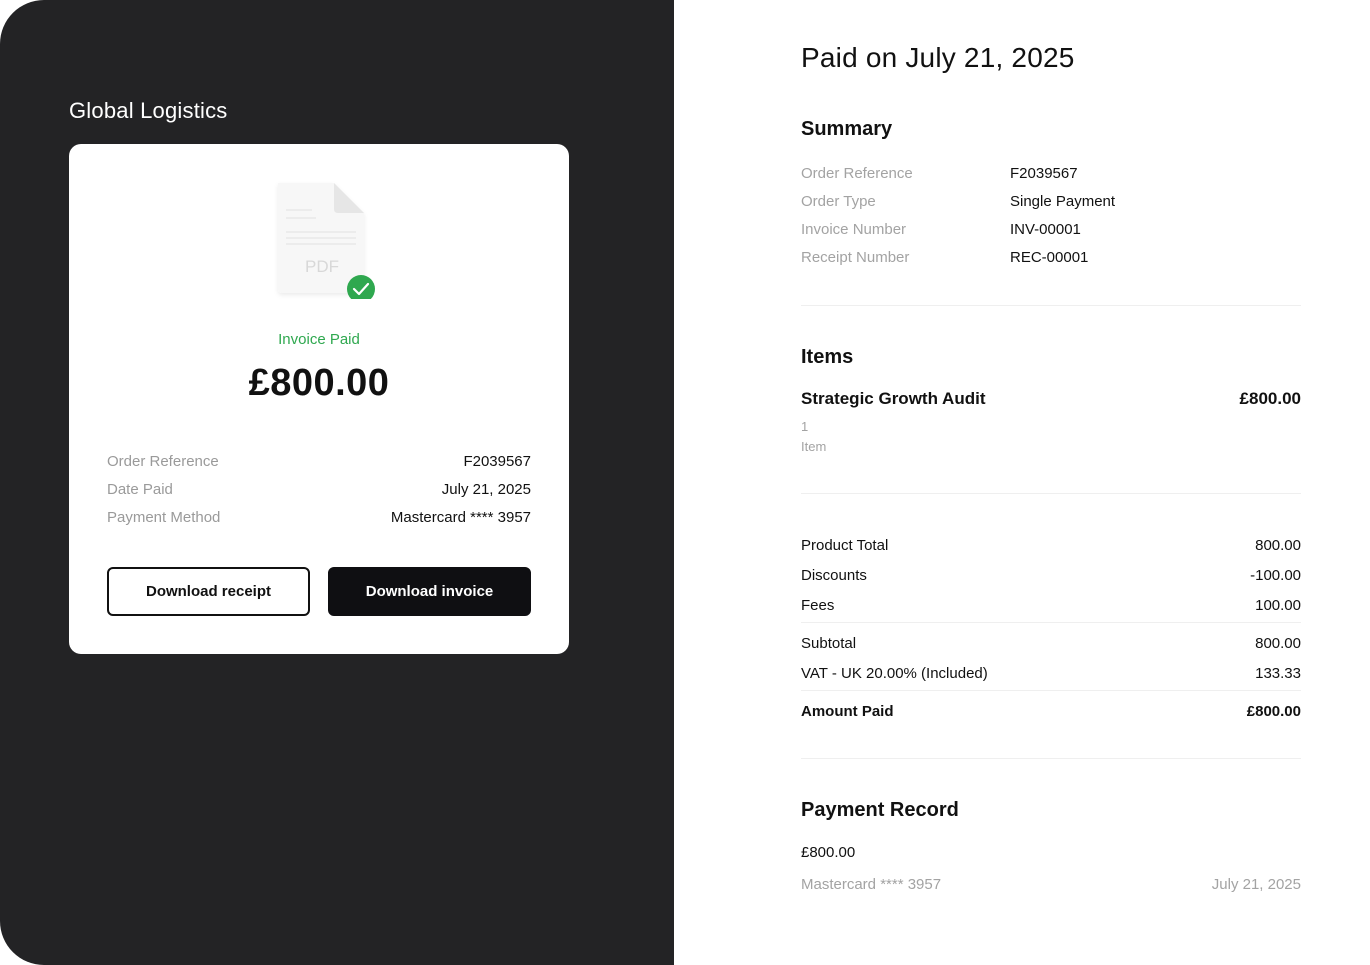  What do you see at coordinates (828, 852) in the screenshot?
I see `payment-record-amount: £800.00` at bounding box center [828, 852].